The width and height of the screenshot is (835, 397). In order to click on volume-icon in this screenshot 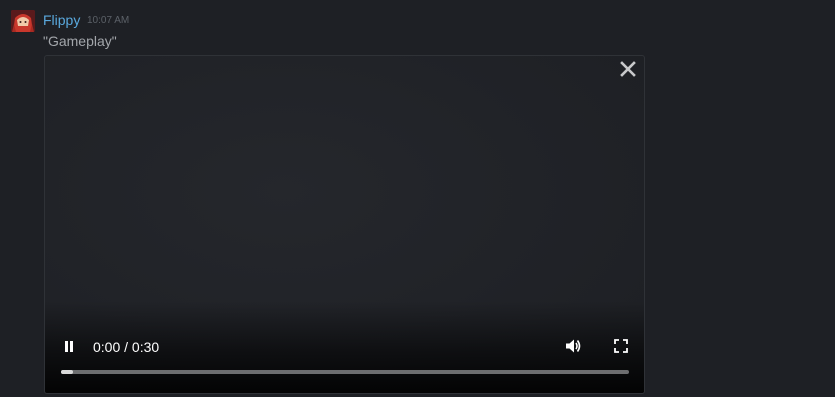, I will do `click(573, 346)`.